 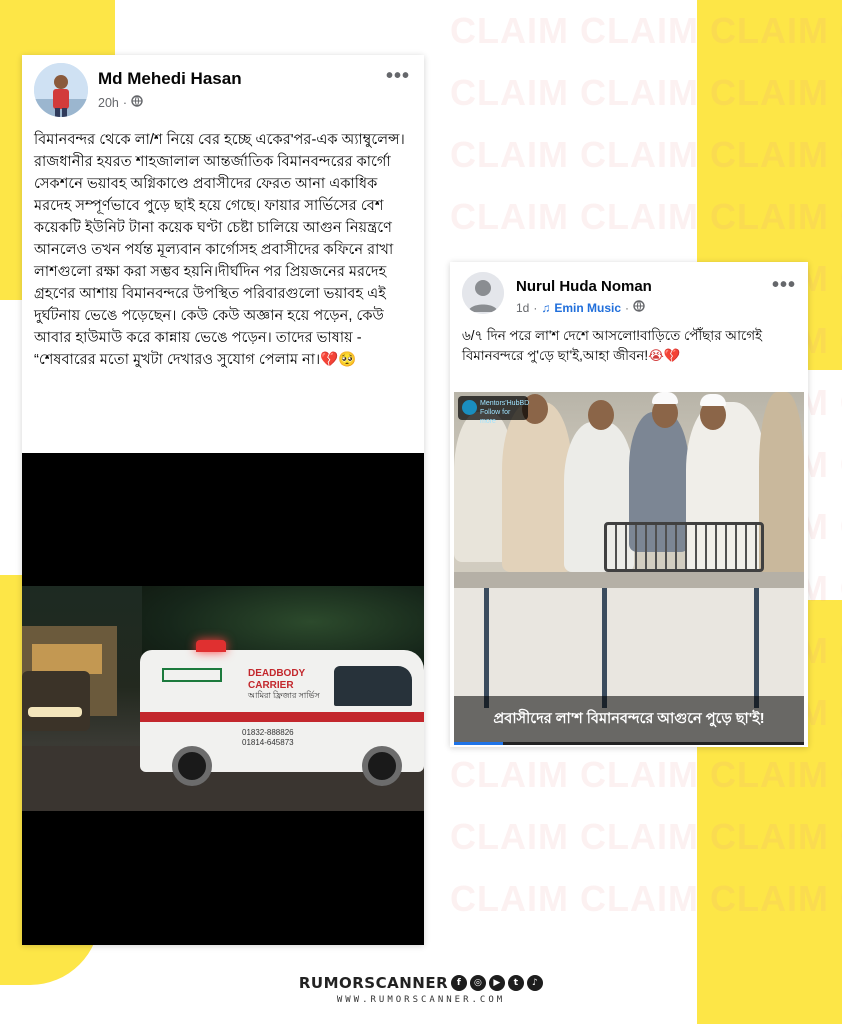 I want to click on author-name: Nurul Huda Noman, so click(x=584, y=286).